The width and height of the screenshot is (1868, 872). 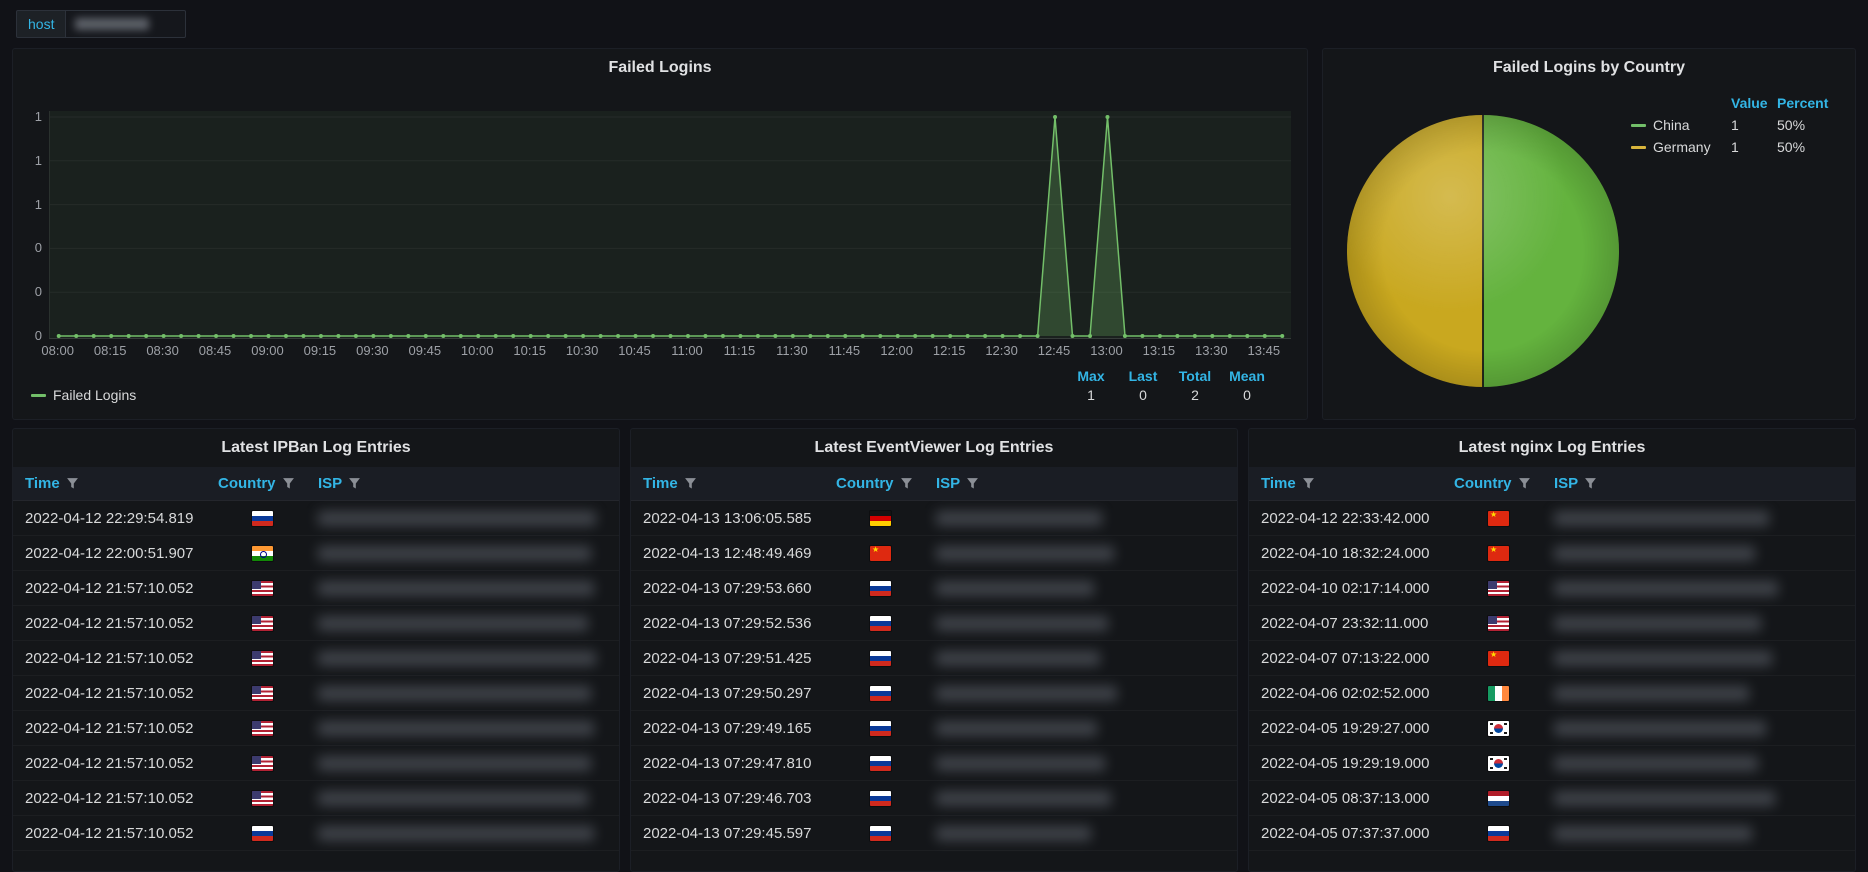 What do you see at coordinates (1345, 798) in the screenshot?
I see `time-cell: 2022-04-05 08:37:13.000` at bounding box center [1345, 798].